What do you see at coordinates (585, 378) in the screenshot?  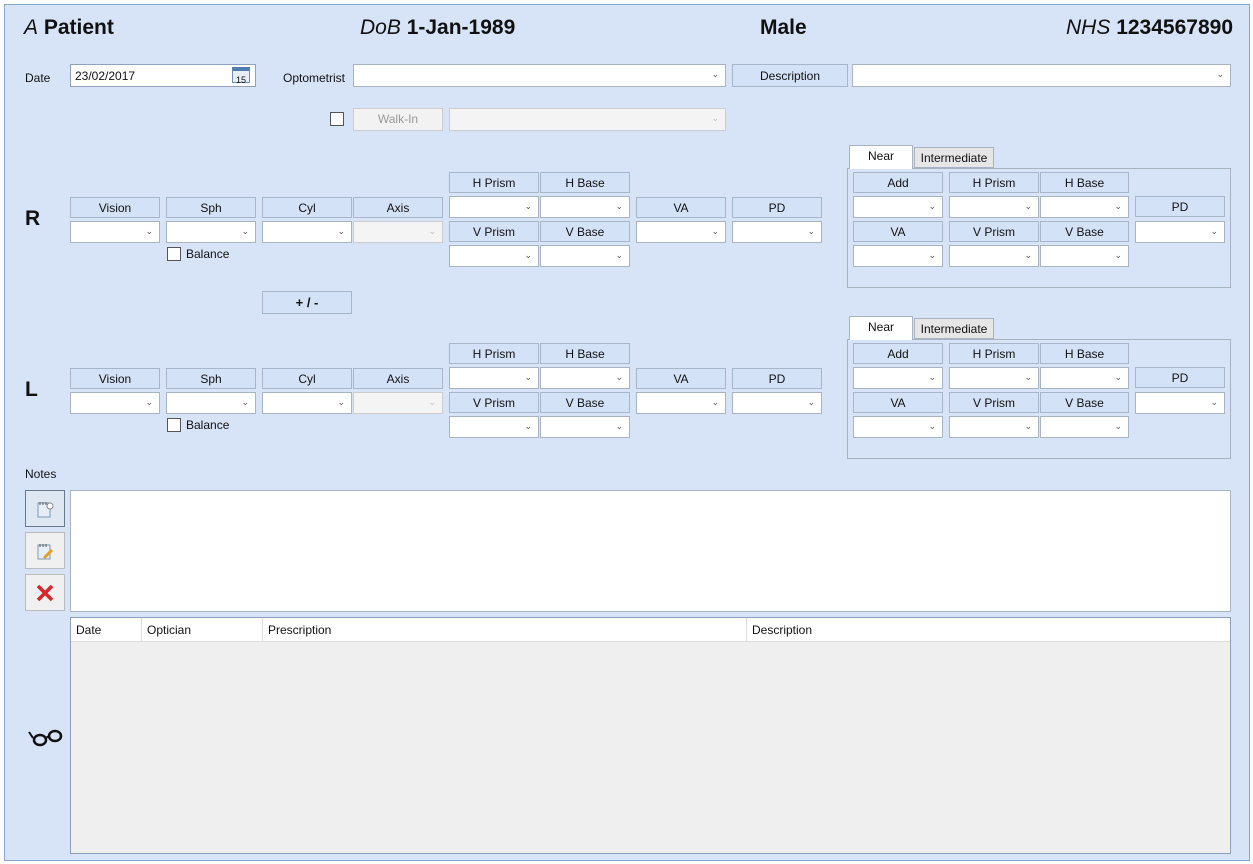 I see `l-h-base-select: ⌄` at bounding box center [585, 378].